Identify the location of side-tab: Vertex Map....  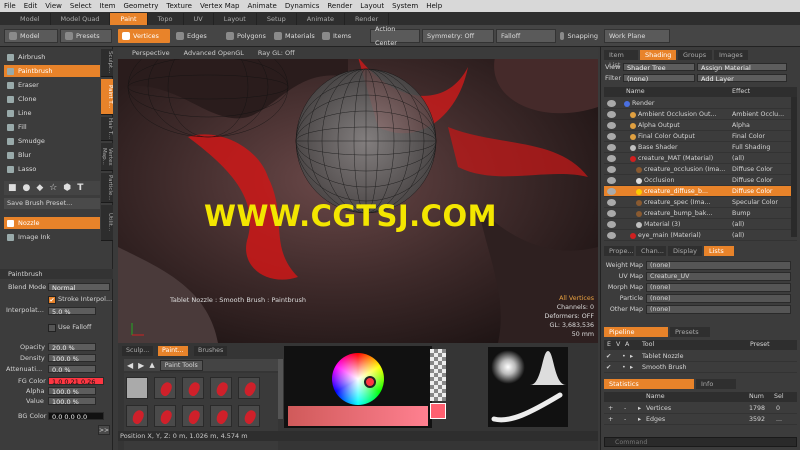
(107, 157).